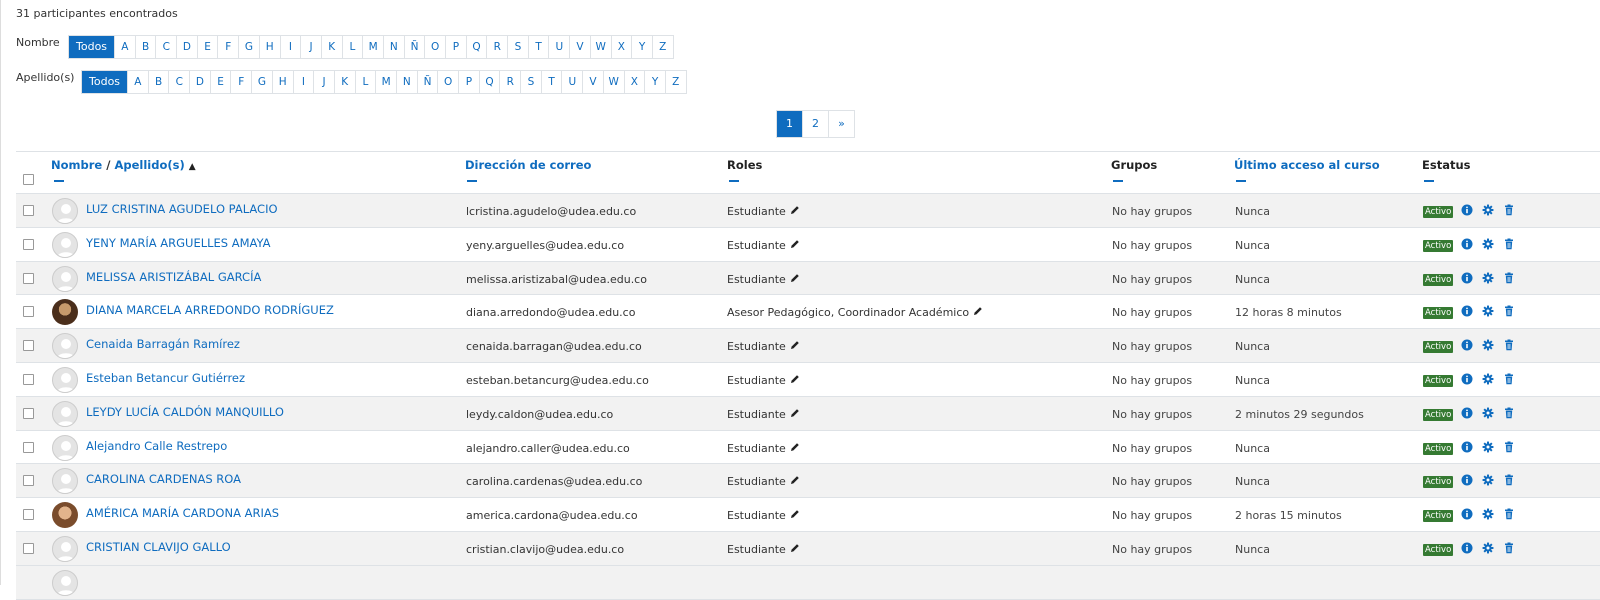  Describe the element at coordinates (165, 378) in the screenshot. I see `participant-name-link: Esteban Betancur Gutiérrez` at that location.